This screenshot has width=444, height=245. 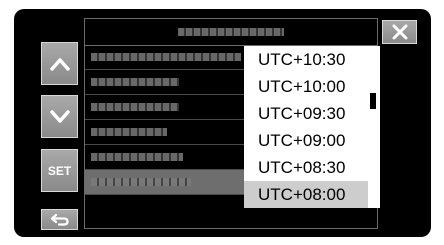 I want to click on timezone-option: UTC+10:30, so click(x=306, y=59).